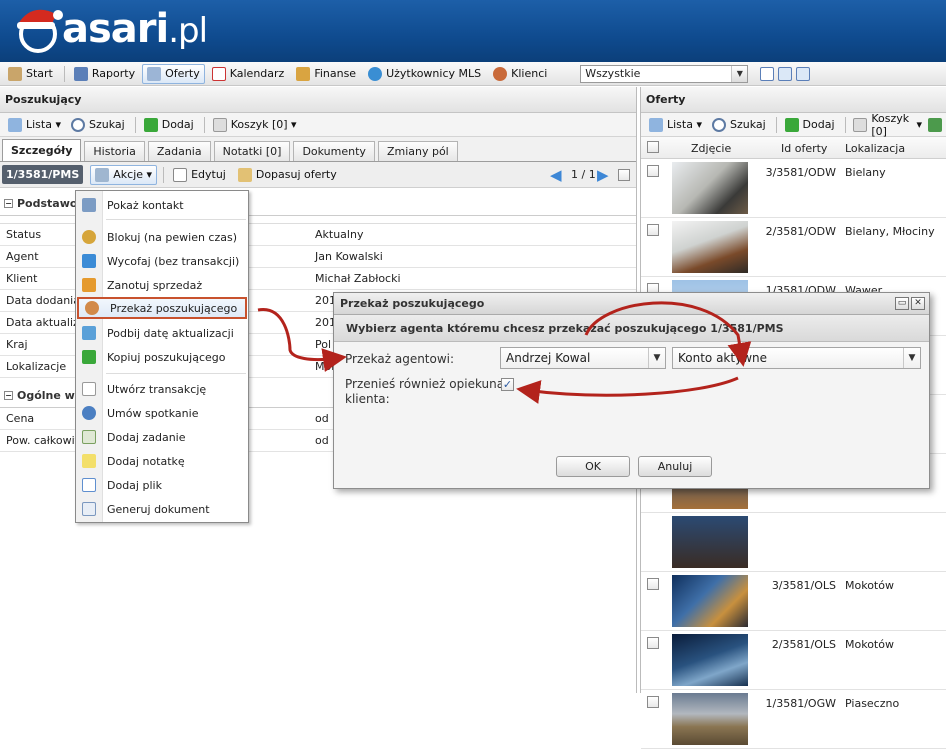 This screenshot has width=946, height=749. Describe the element at coordinates (358, 278) in the screenshot. I see `field-value: Michał Zabłocki` at that location.